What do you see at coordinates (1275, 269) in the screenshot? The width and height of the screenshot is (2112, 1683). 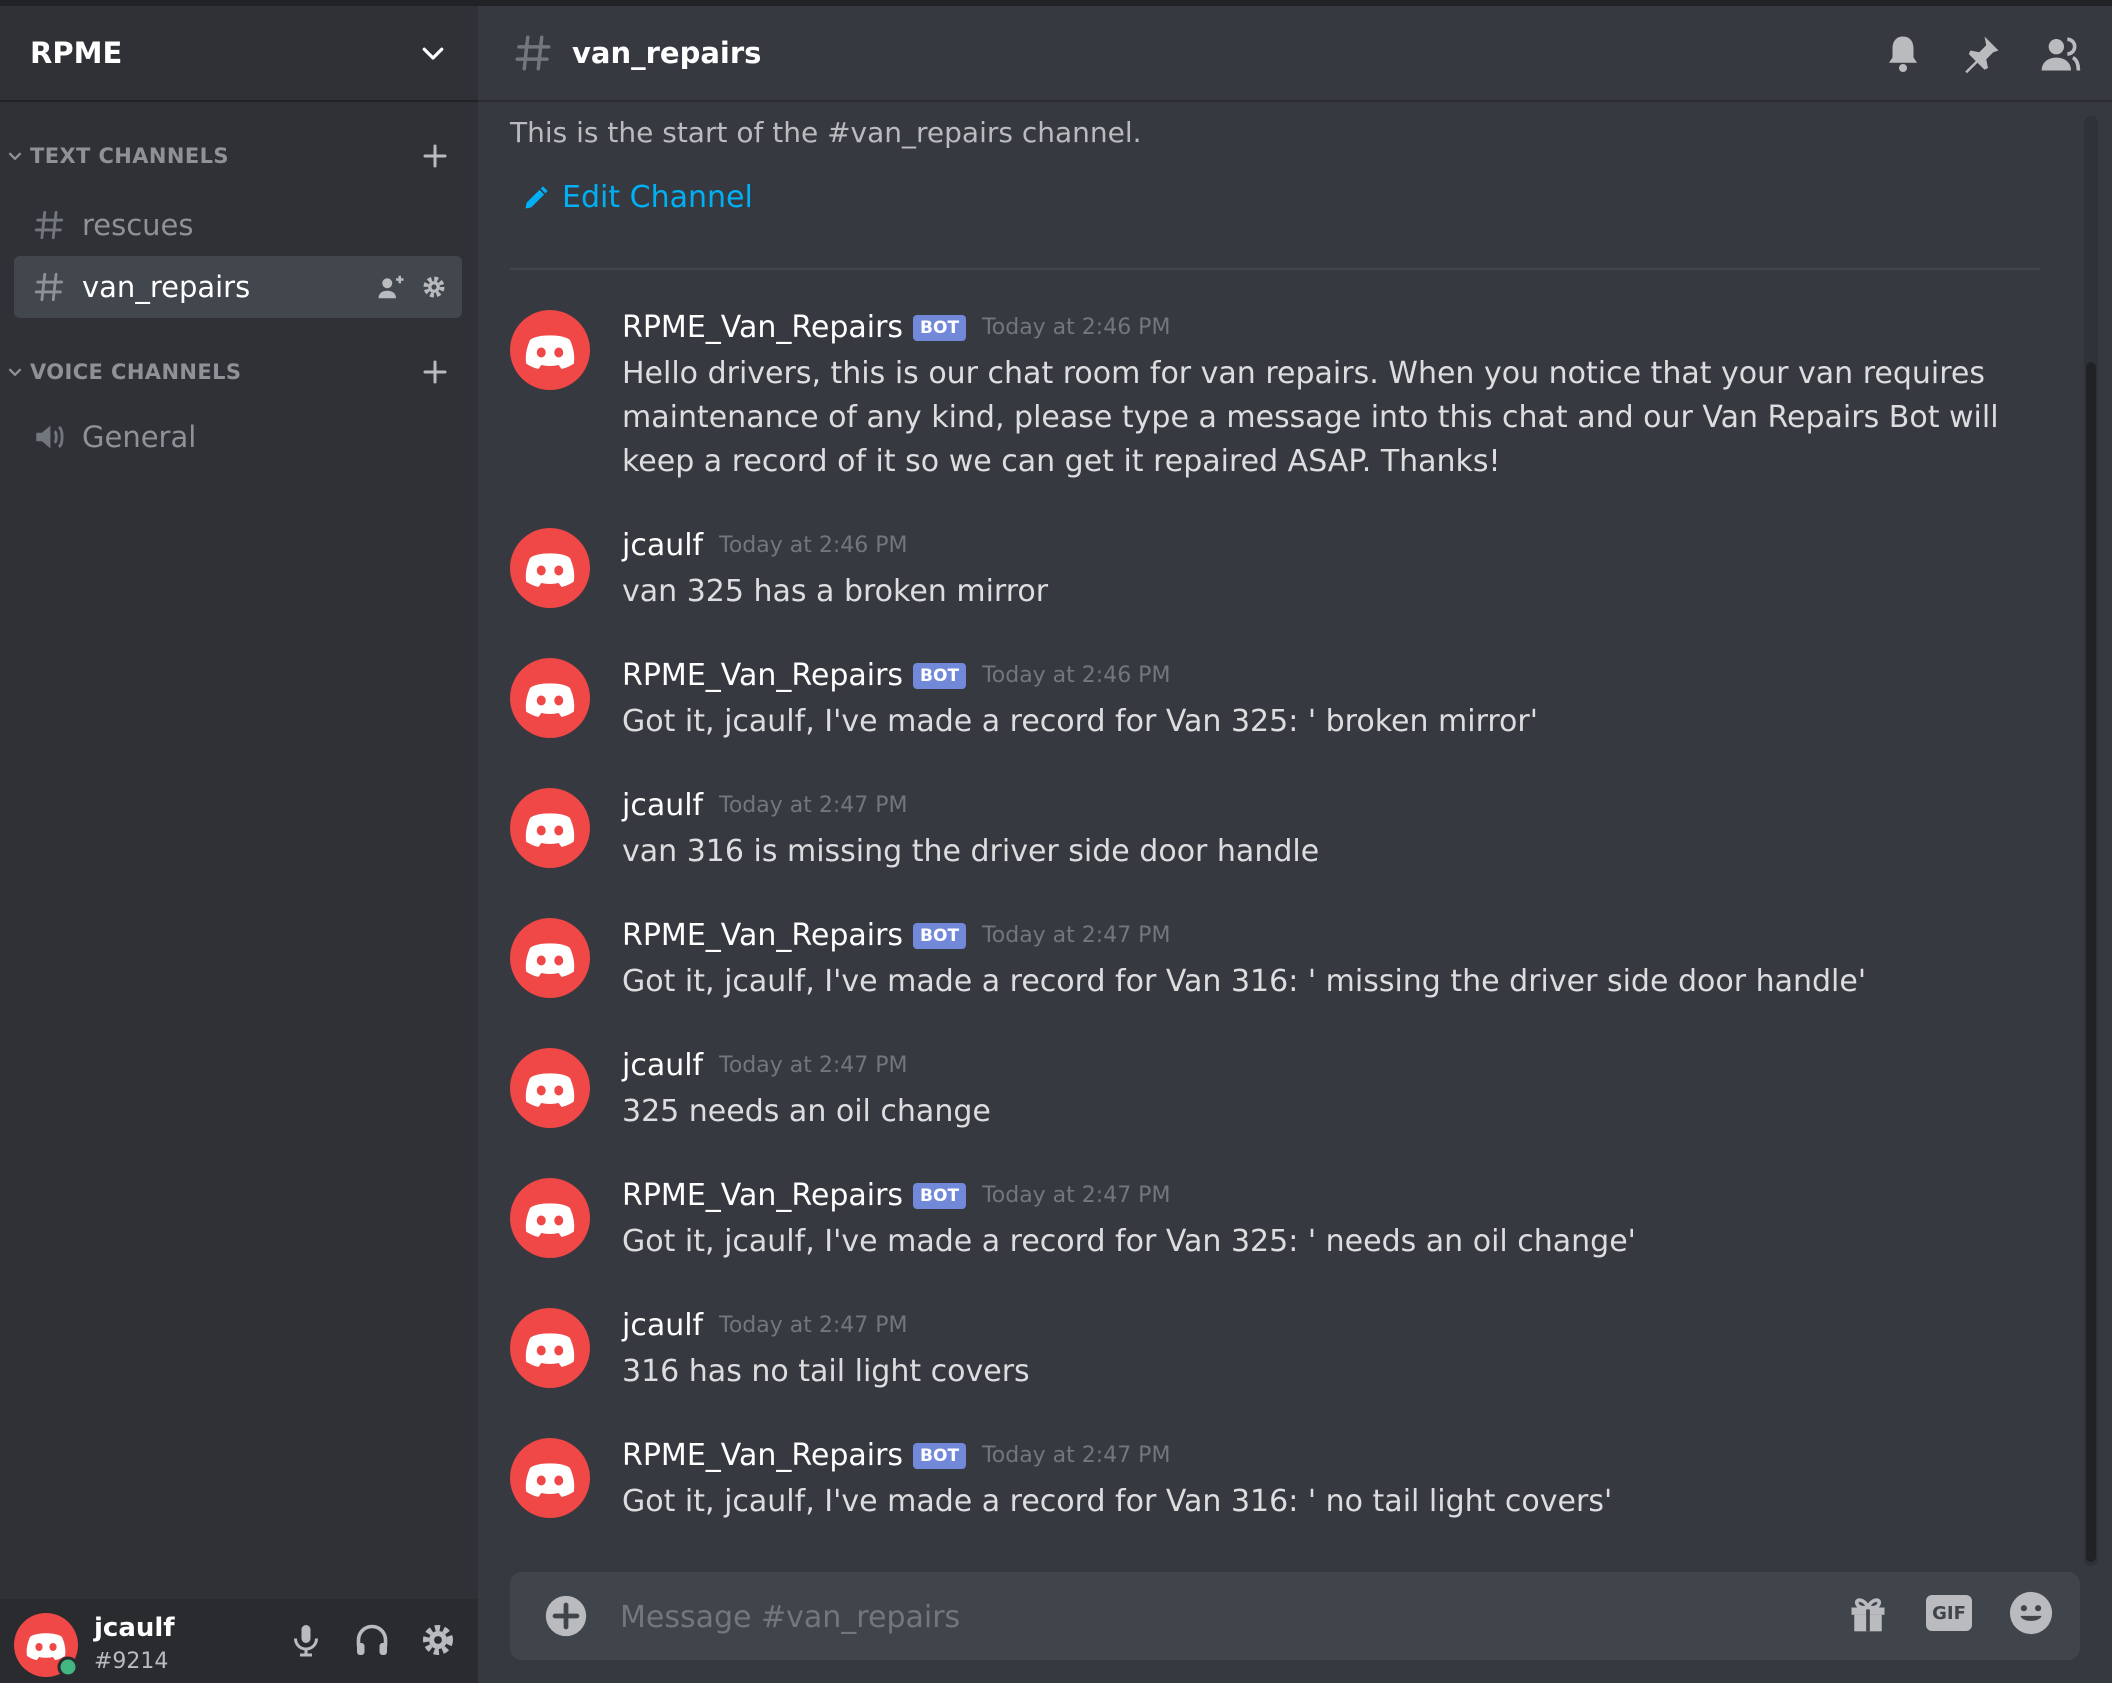 I see `intro-divider` at bounding box center [1275, 269].